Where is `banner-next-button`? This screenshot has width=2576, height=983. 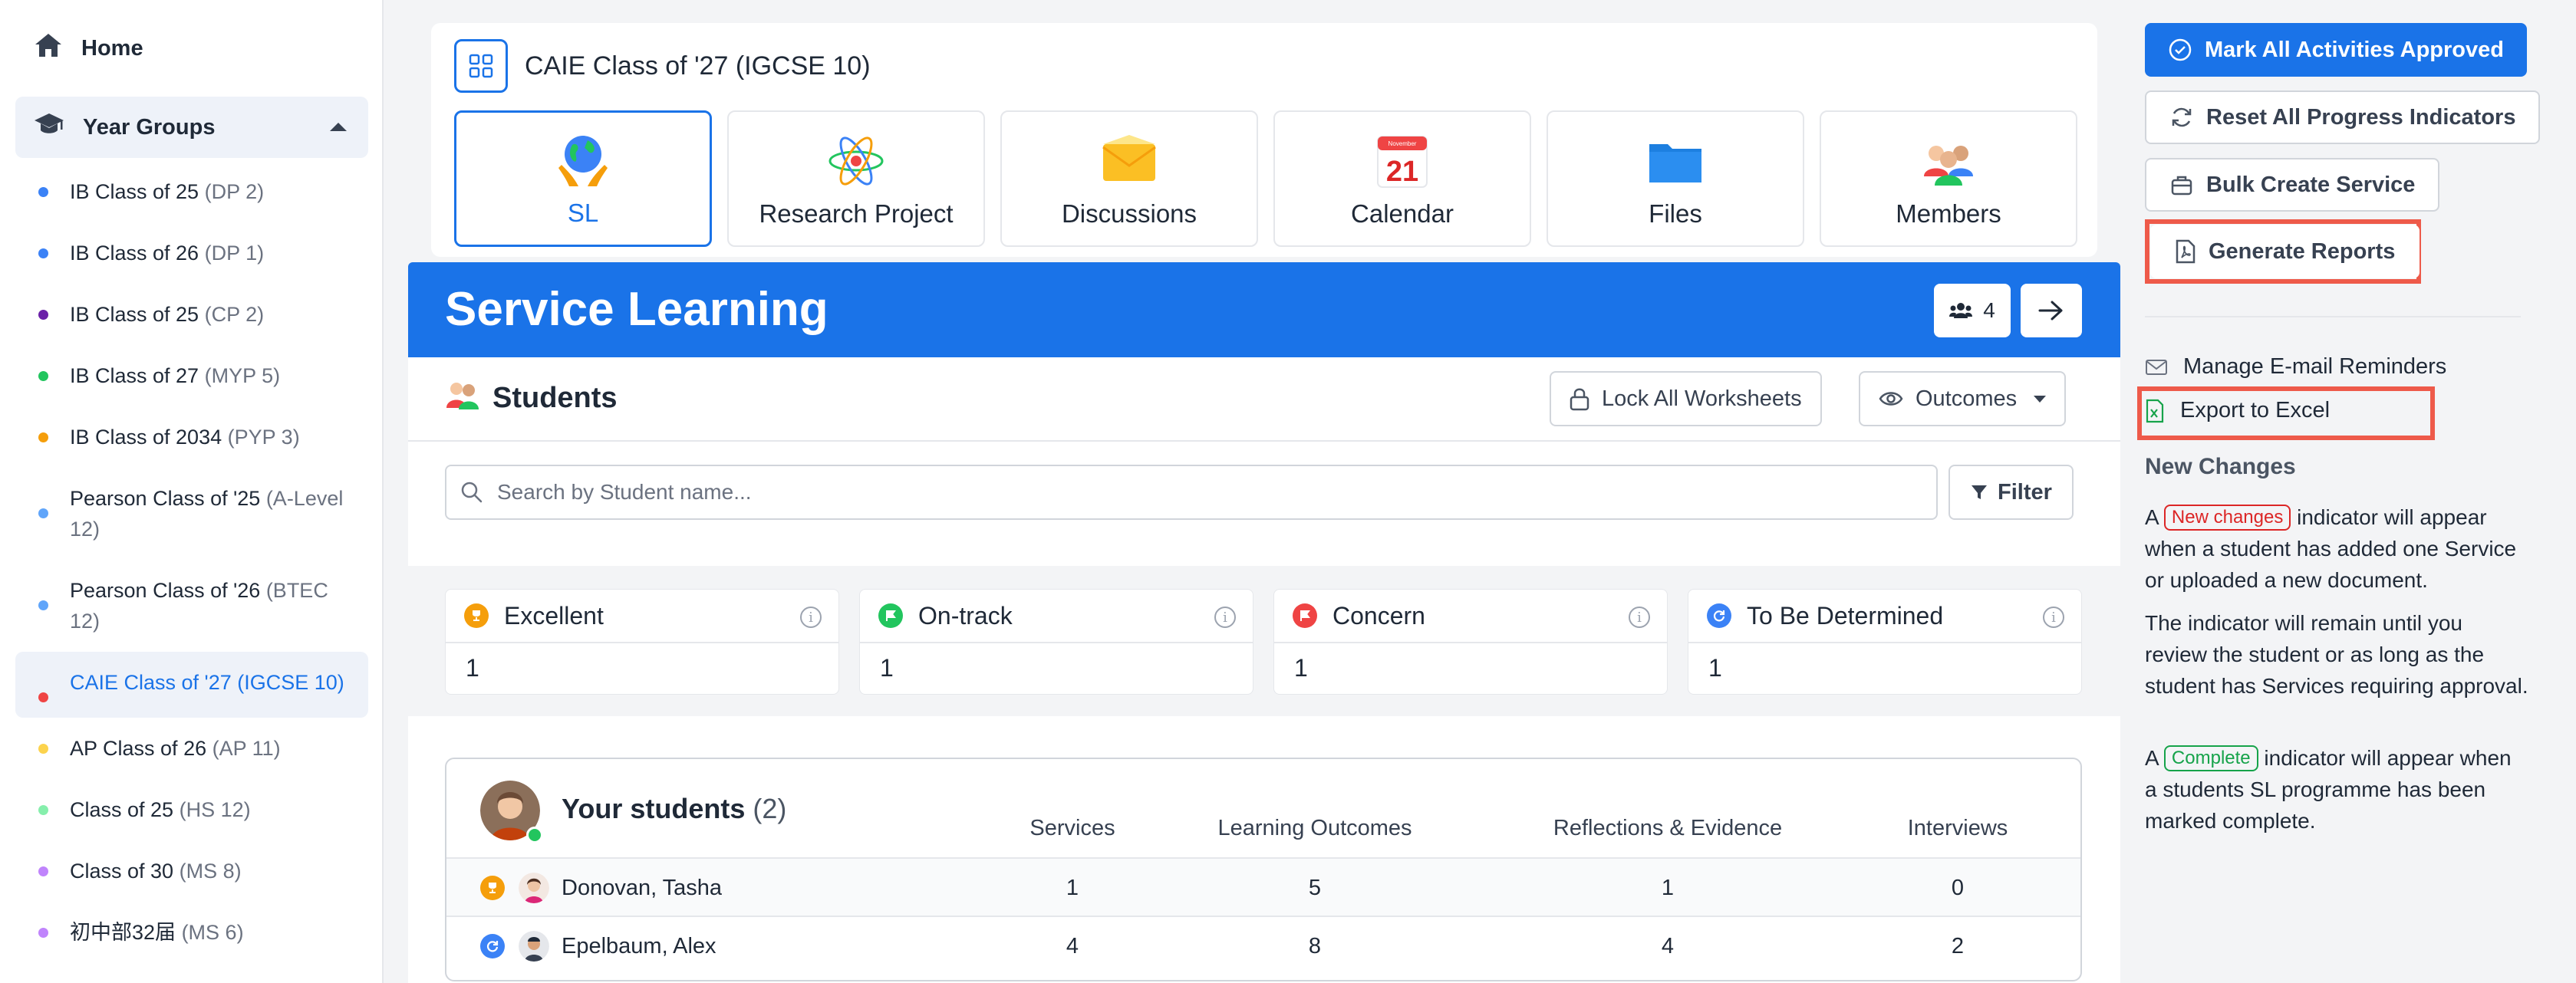 banner-next-button is located at coordinates (2051, 310).